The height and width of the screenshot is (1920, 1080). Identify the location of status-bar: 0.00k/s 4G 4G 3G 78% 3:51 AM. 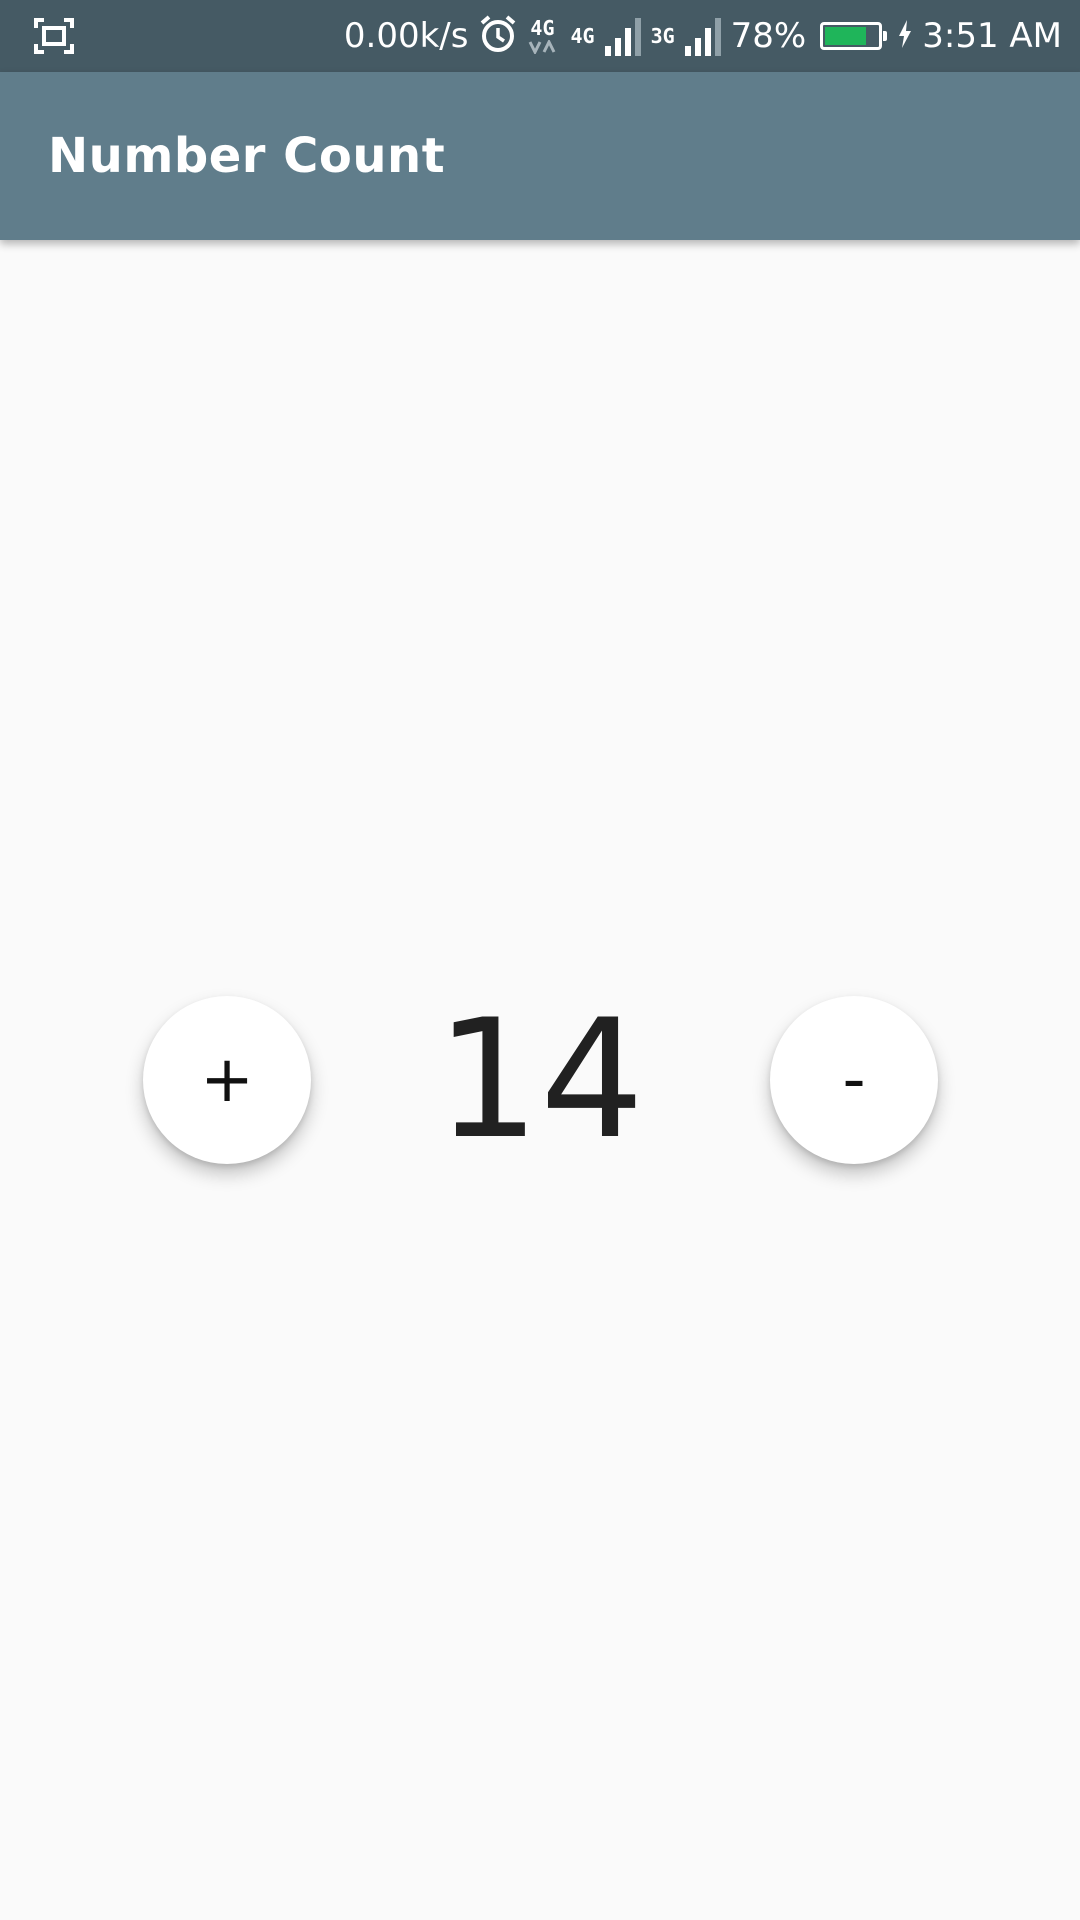
(540, 36).